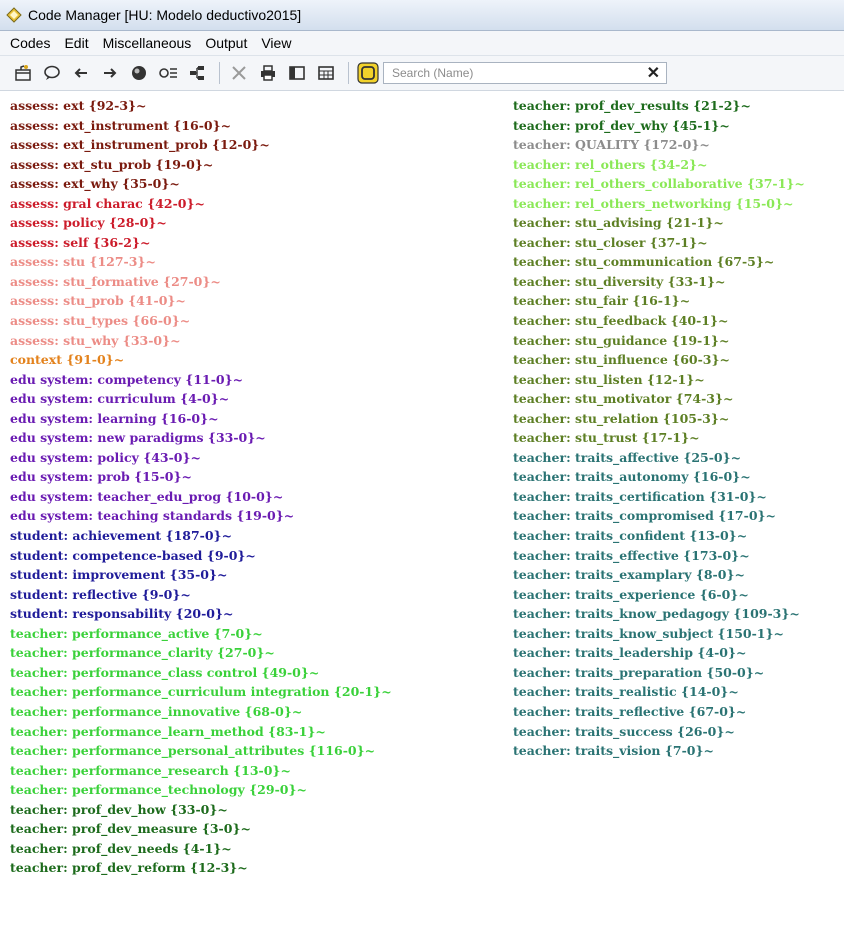  What do you see at coordinates (201, 829) in the screenshot?
I see `code-item: teacher: prof_dev_measure {3-0}~` at bounding box center [201, 829].